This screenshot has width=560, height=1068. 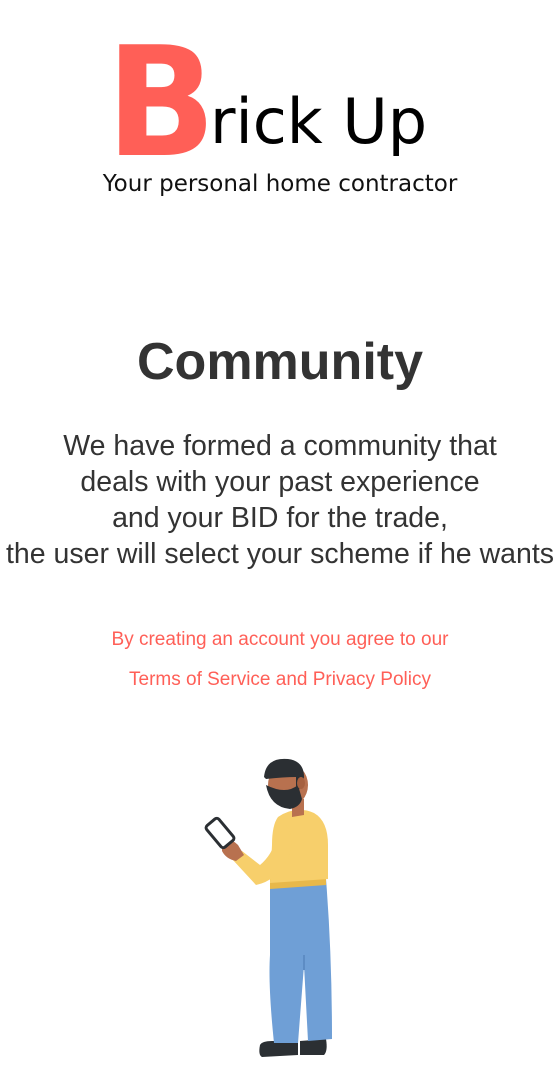 I want to click on description-line: deals with your past experience, so click(x=280, y=482).